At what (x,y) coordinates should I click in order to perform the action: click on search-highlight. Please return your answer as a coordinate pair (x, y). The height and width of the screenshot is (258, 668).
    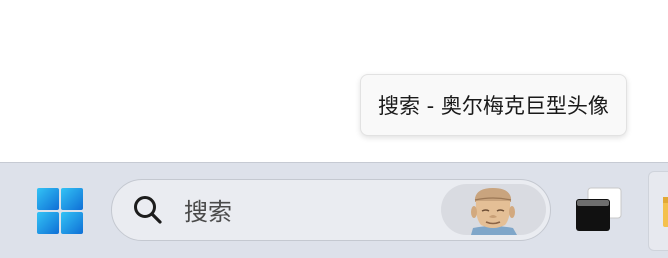
    Looking at the image, I should click on (493, 209).